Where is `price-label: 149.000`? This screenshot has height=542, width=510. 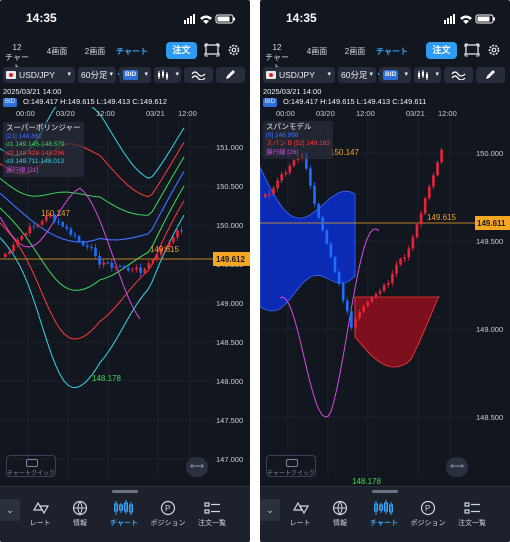 price-label: 149.000 is located at coordinates (229, 303).